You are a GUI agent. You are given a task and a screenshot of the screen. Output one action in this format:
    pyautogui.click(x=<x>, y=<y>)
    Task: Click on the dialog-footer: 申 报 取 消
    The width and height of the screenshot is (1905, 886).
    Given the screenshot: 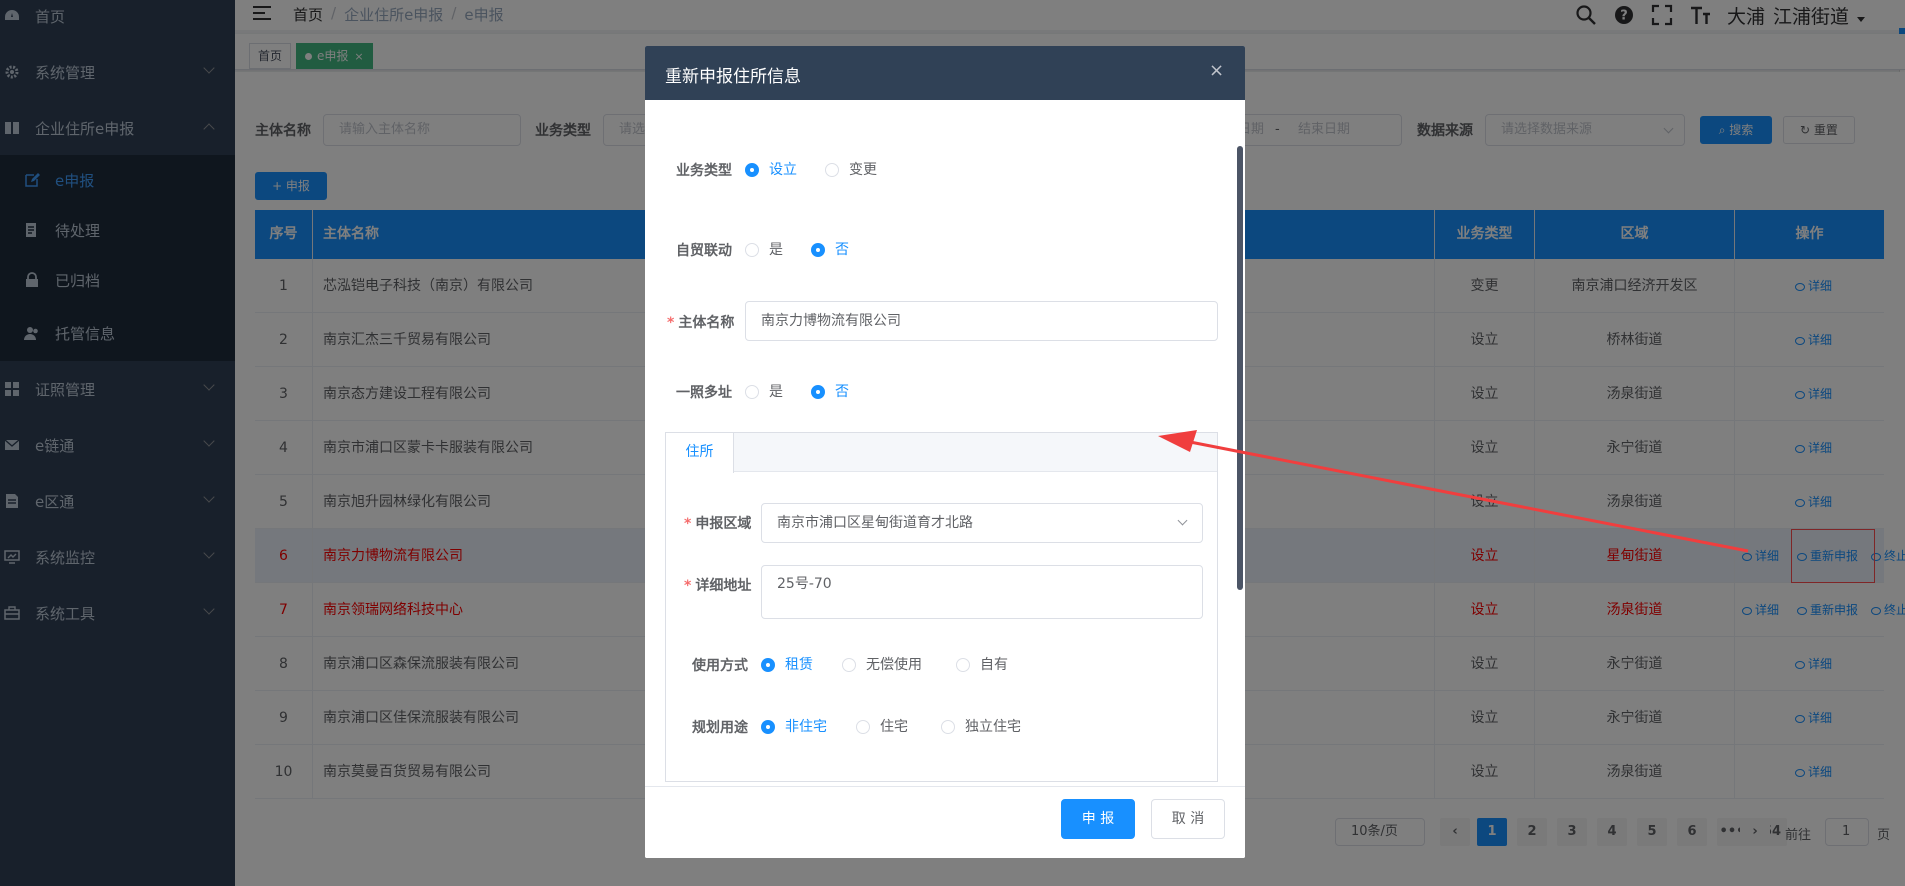 What is the action you would take?
    pyautogui.click(x=945, y=822)
    